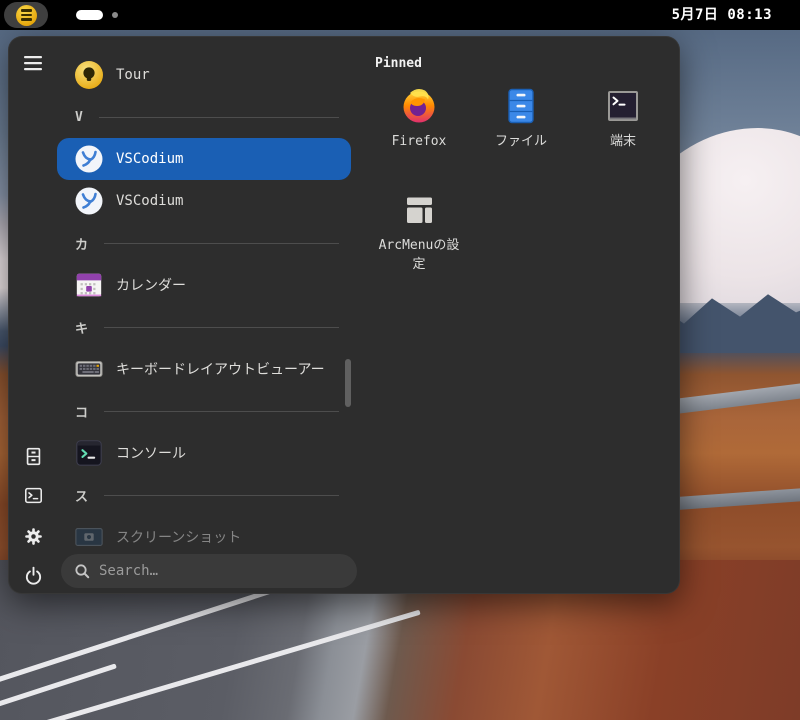 Image resolution: width=800 pixels, height=720 pixels. What do you see at coordinates (89, 537) in the screenshot?
I see `screenshot-icon` at bounding box center [89, 537].